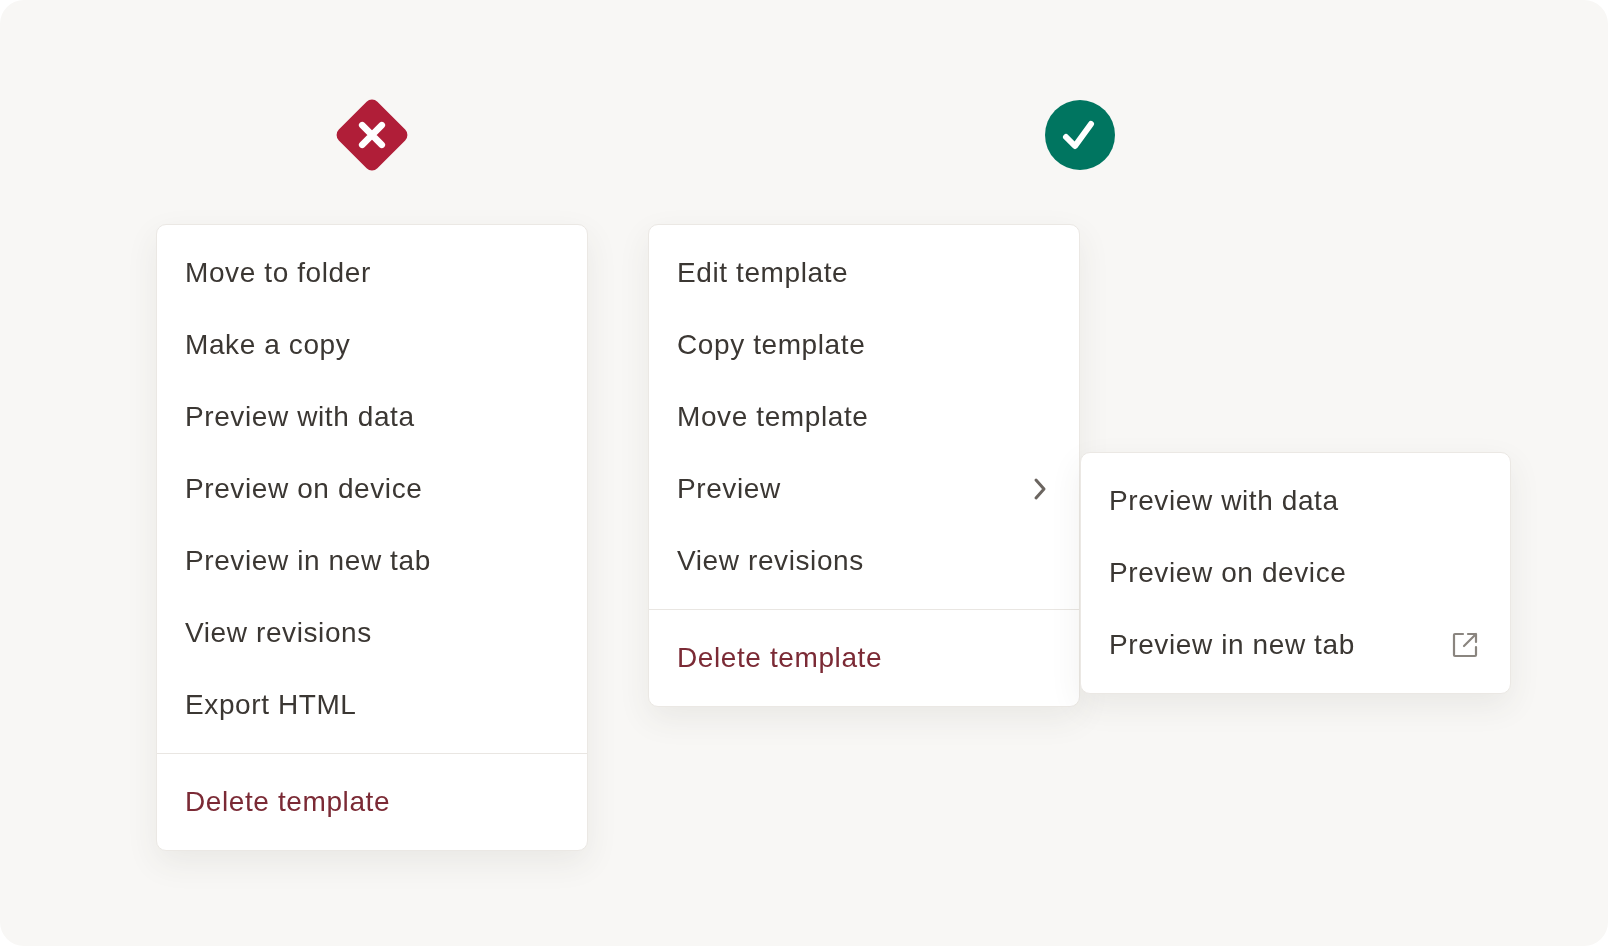 This screenshot has width=1608, height=946. I want to click on menu-item: Export HTML, so click(372, 705).